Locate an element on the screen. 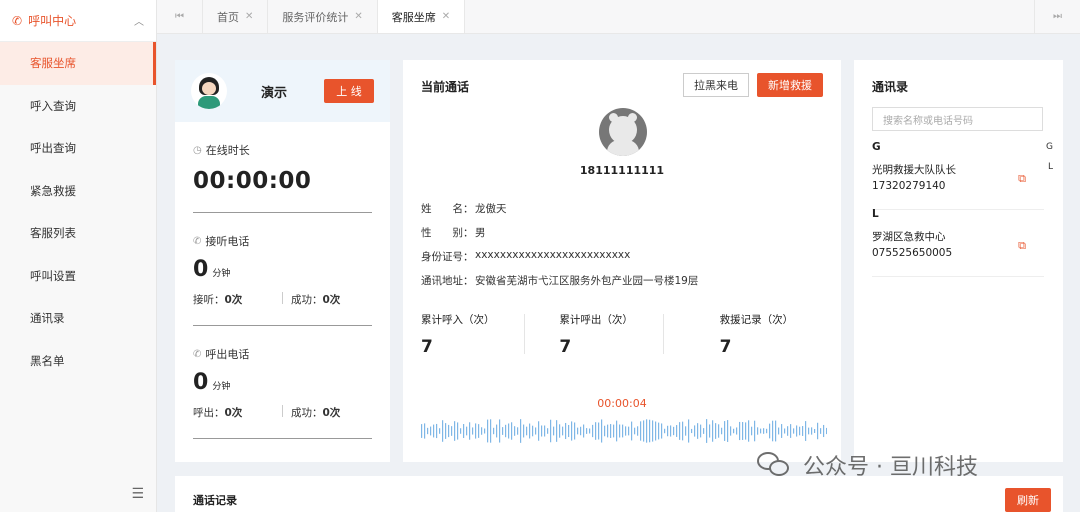  index-letter-g: G is located at coordinates (1049, 147).